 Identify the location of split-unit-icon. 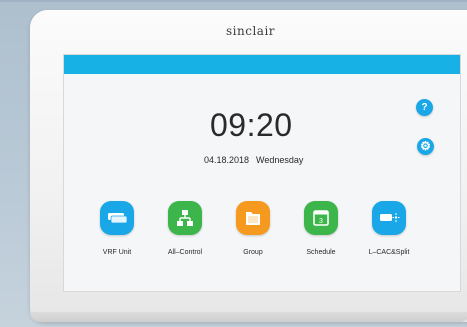
(389, 218).